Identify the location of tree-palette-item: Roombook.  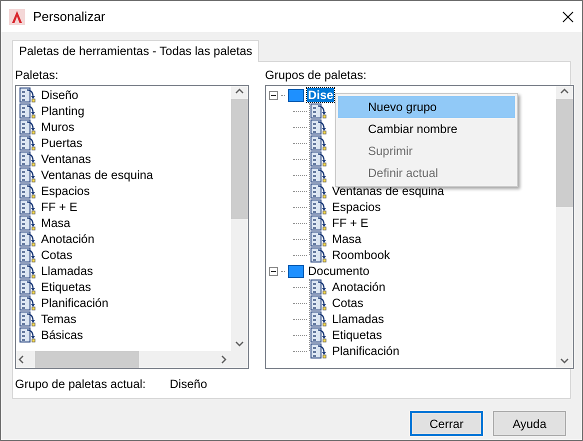
(361, 255).